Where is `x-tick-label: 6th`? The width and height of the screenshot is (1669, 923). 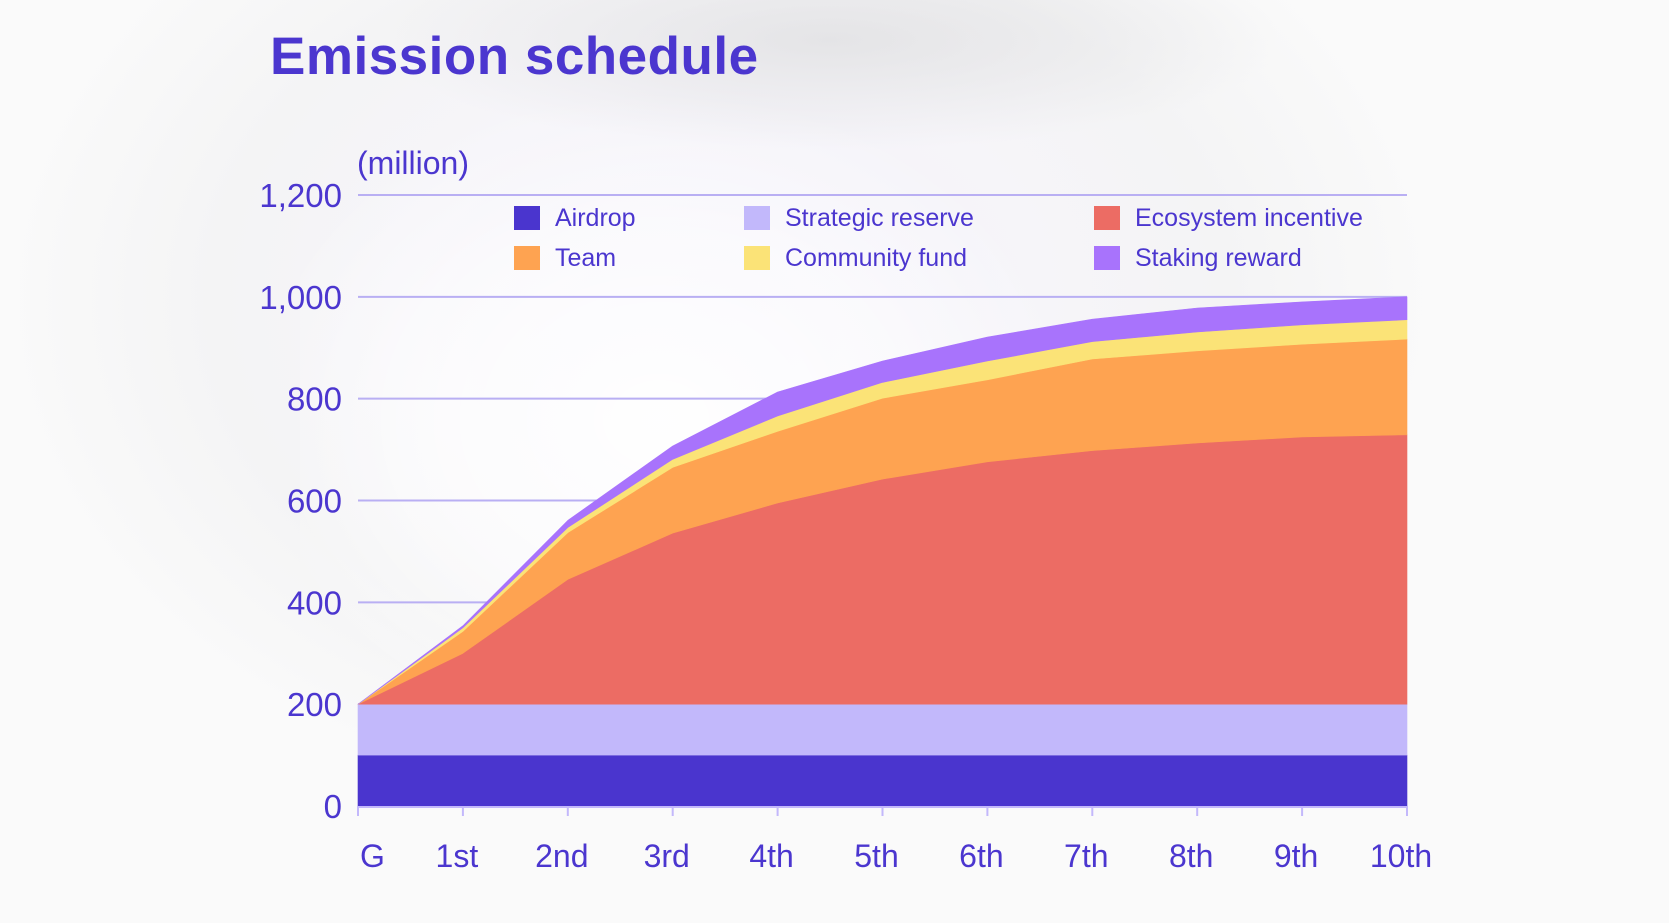 x-tick-label: 6th is located at coordinates (981, 856).